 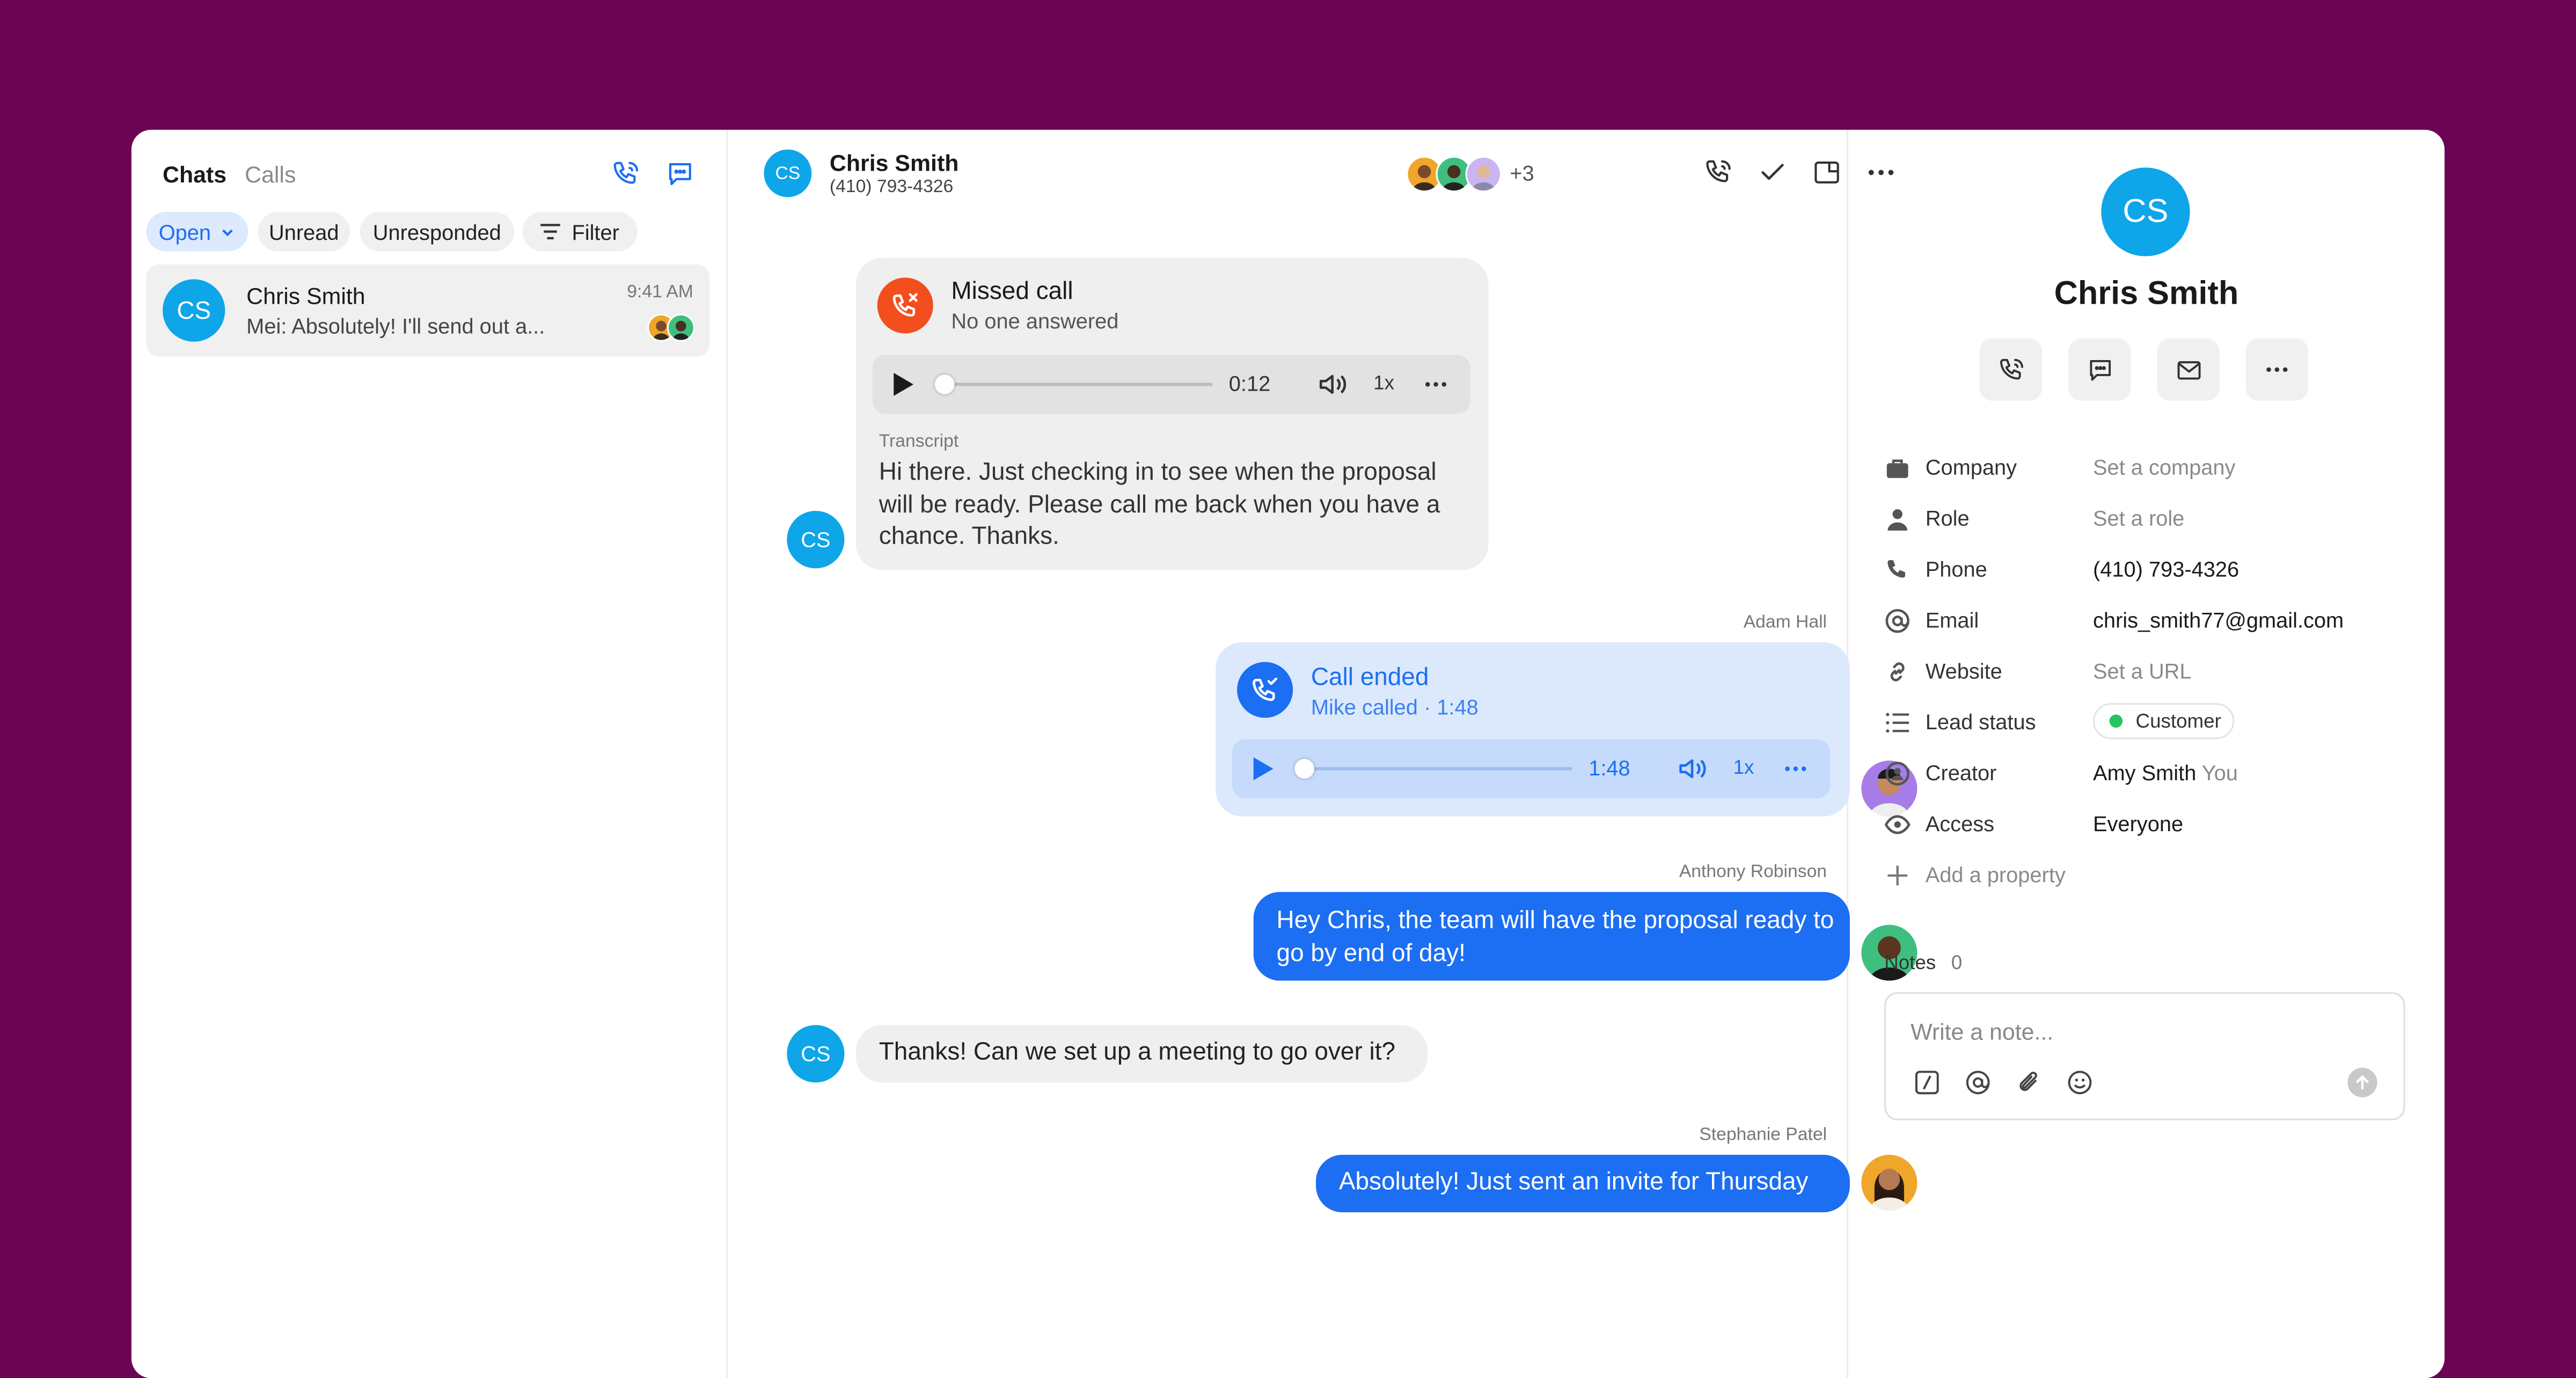 I want to click on status-dot, so click(x=2116, y=721).